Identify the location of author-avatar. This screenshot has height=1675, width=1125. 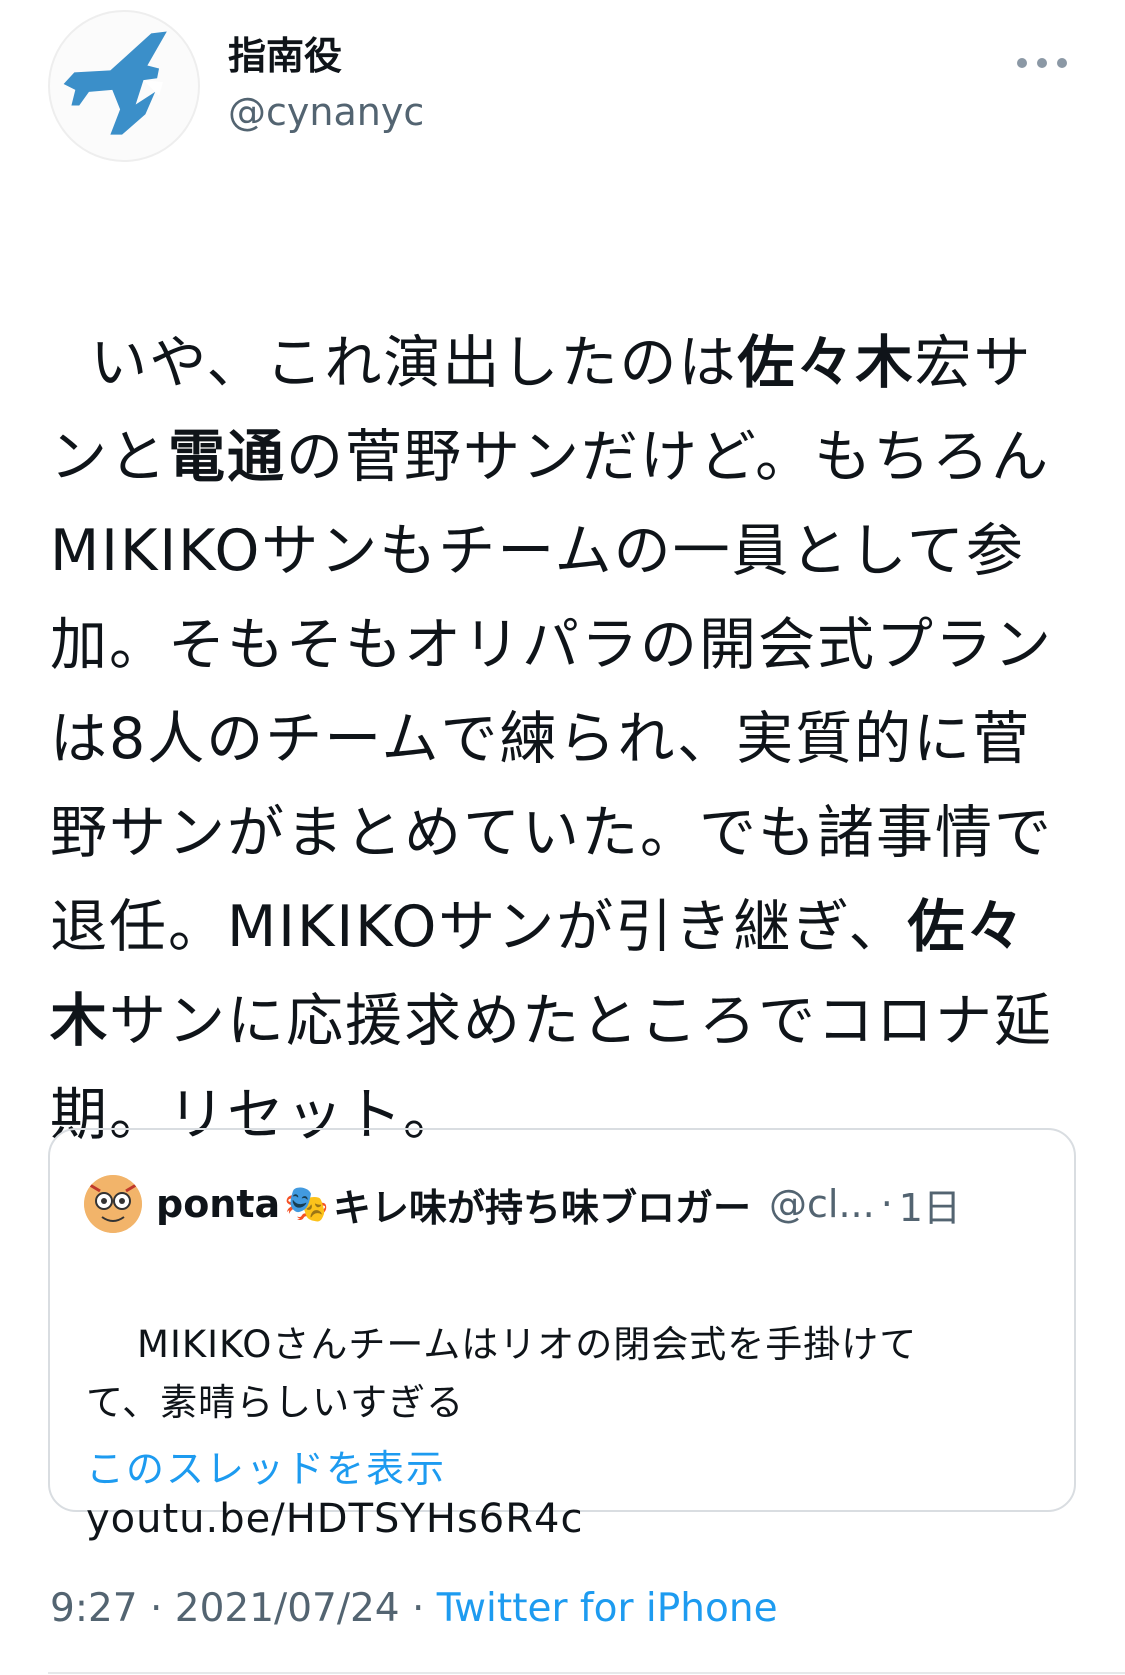
(124, 86).